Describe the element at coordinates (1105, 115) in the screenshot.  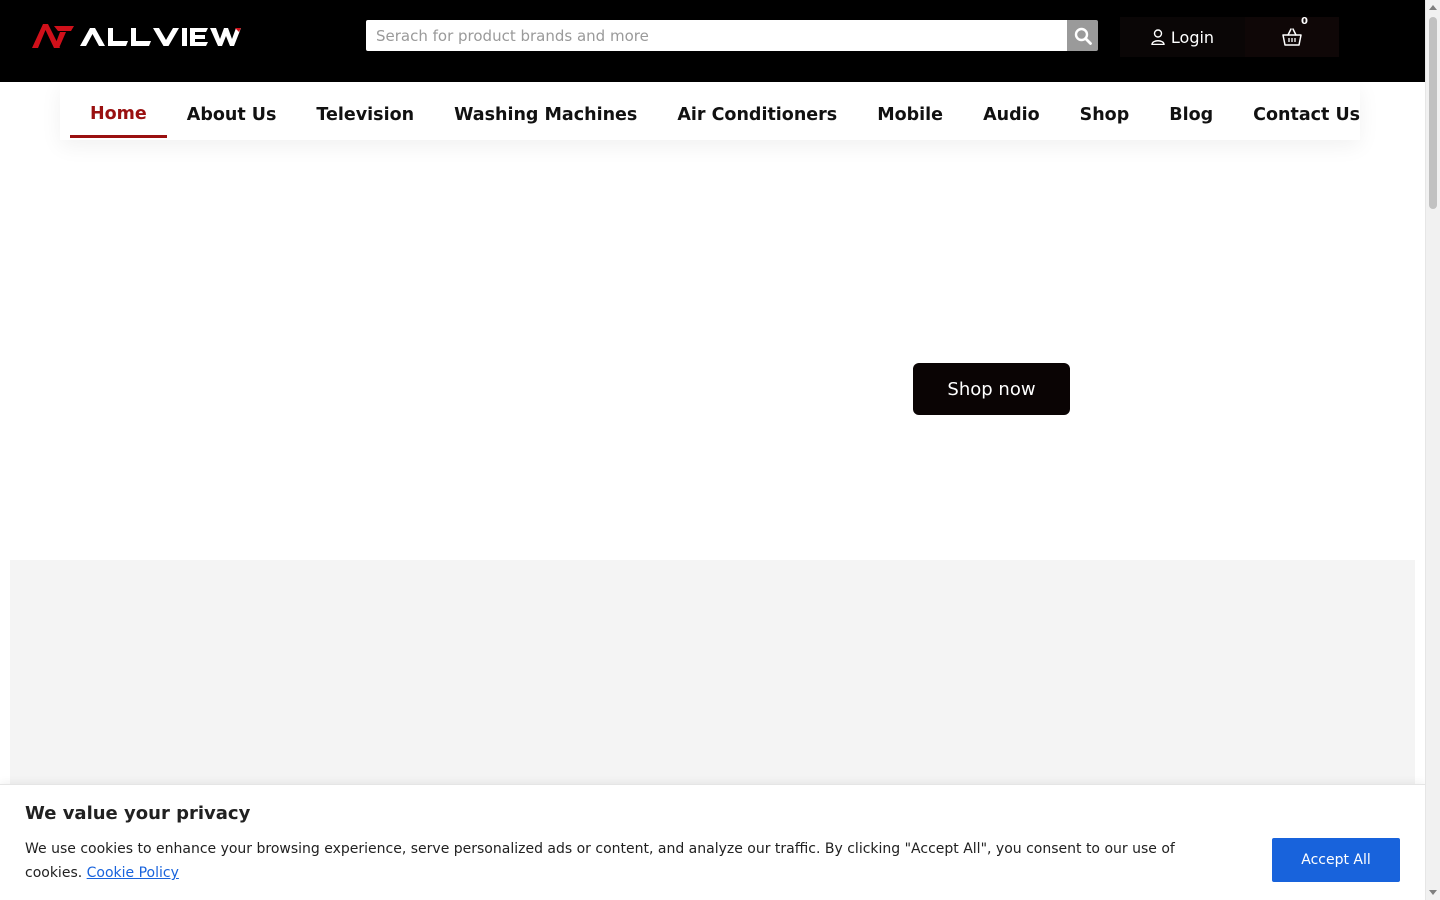
I see `nav-item-shop: Shop` at that location.